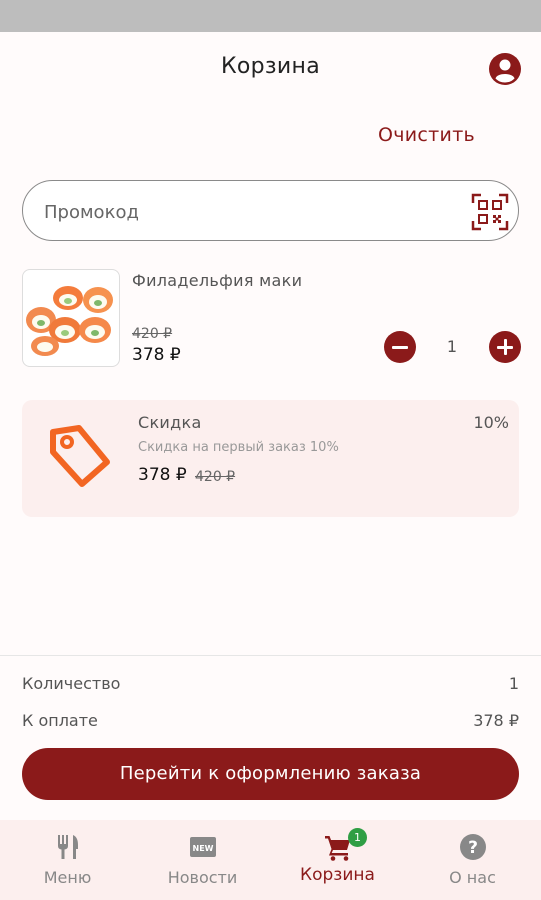  Describe the element at coordinates (472, 877) in the screenshot. I see `tab-label: О нас` at that location.